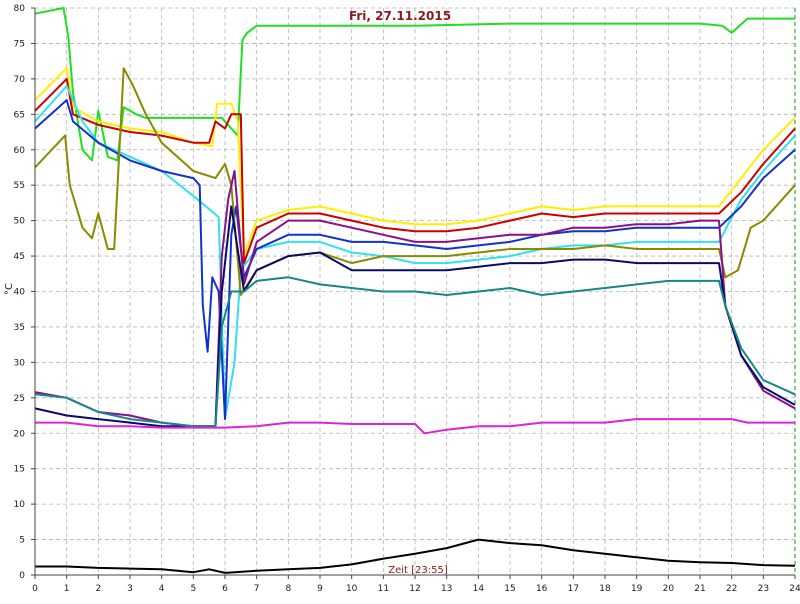 The width and height of the screenshot is (800, 604). Describe the element at coordinates (35, 589) in the screenshot. I see `x-tick-label: 0` at that location.